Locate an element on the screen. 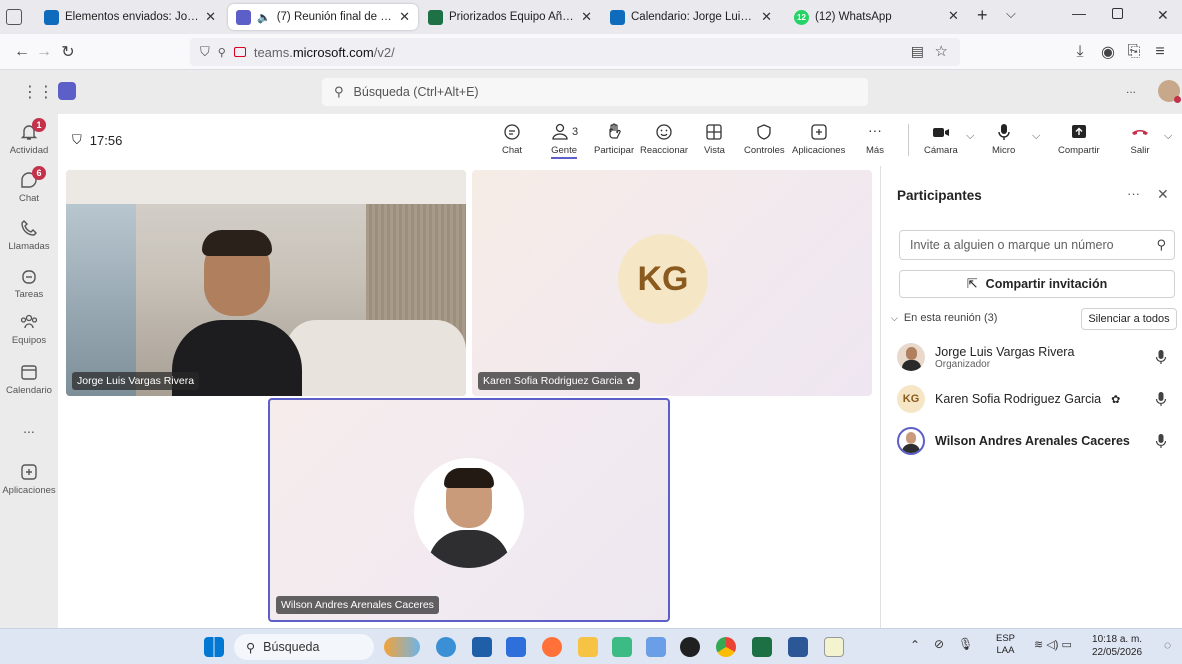 Image resolution: width=1182 pixels, height=664 pixels. extensions-icon: ⎘ is located at coordinates (1134, 52).